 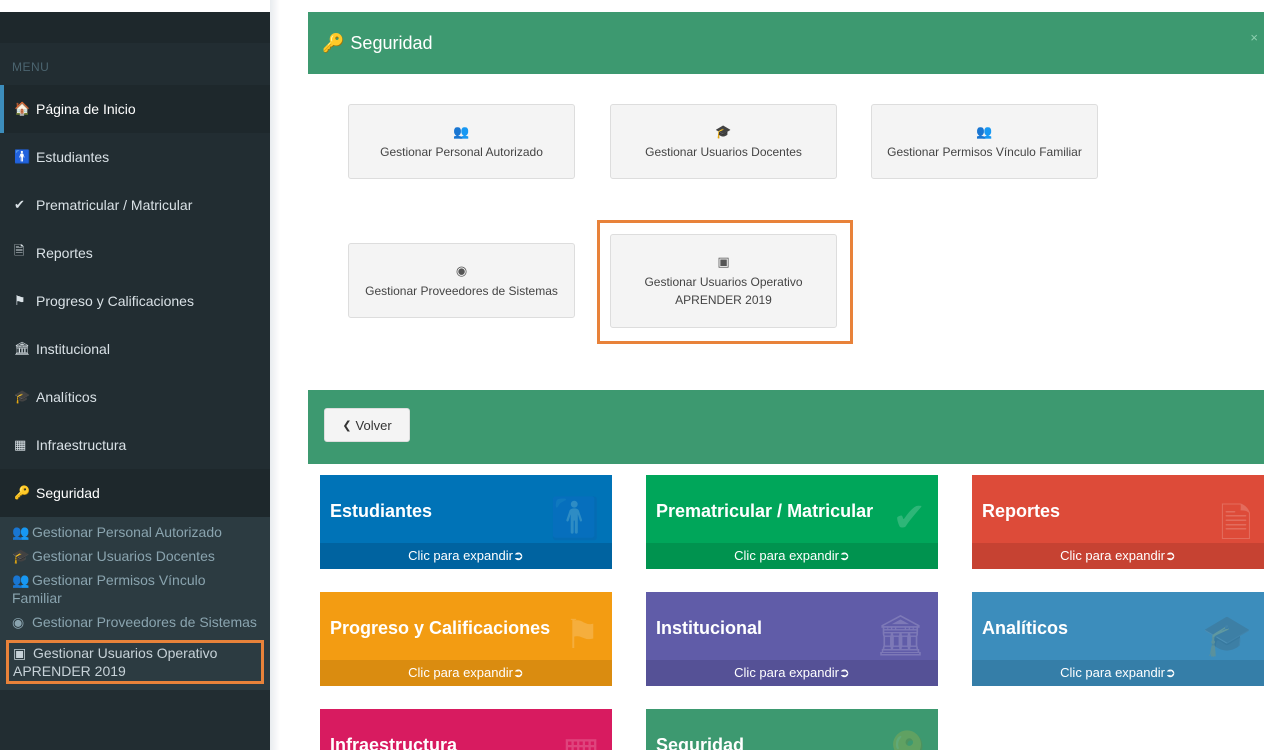 What do you see at coordinates (115, 301) in the screenshot?
I see `sidebar-item-label: Progreso y Calificaciones` at bounding box center [115, 301].